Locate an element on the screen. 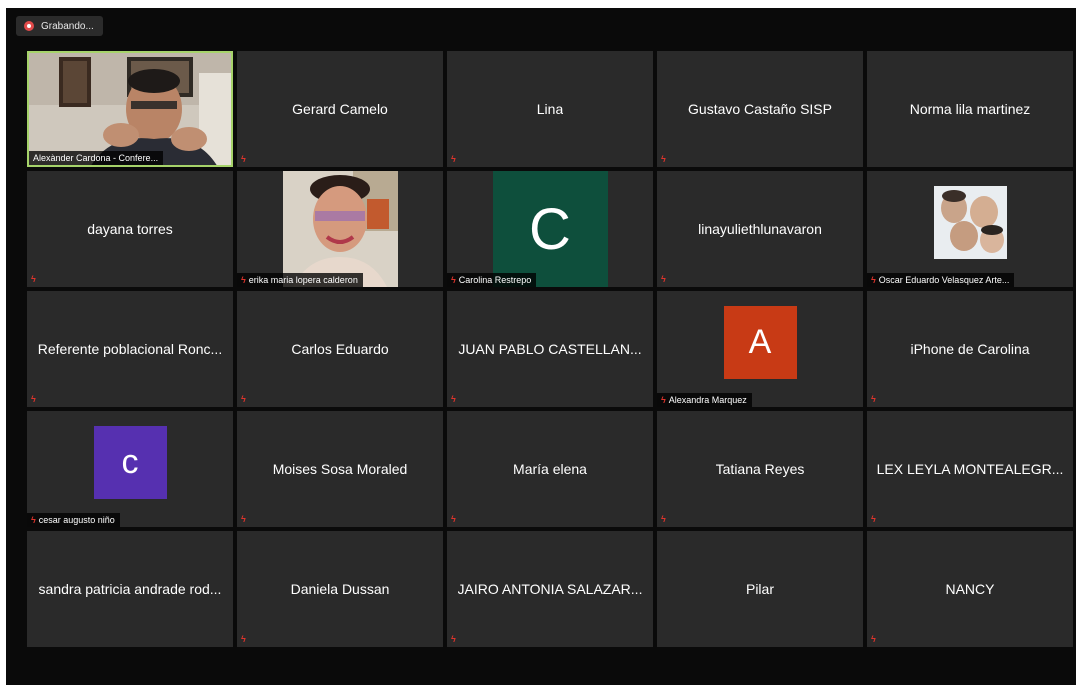 The width and height of the screenshot is (1080, 685). avatar: C is located at coordinates (550, 229).